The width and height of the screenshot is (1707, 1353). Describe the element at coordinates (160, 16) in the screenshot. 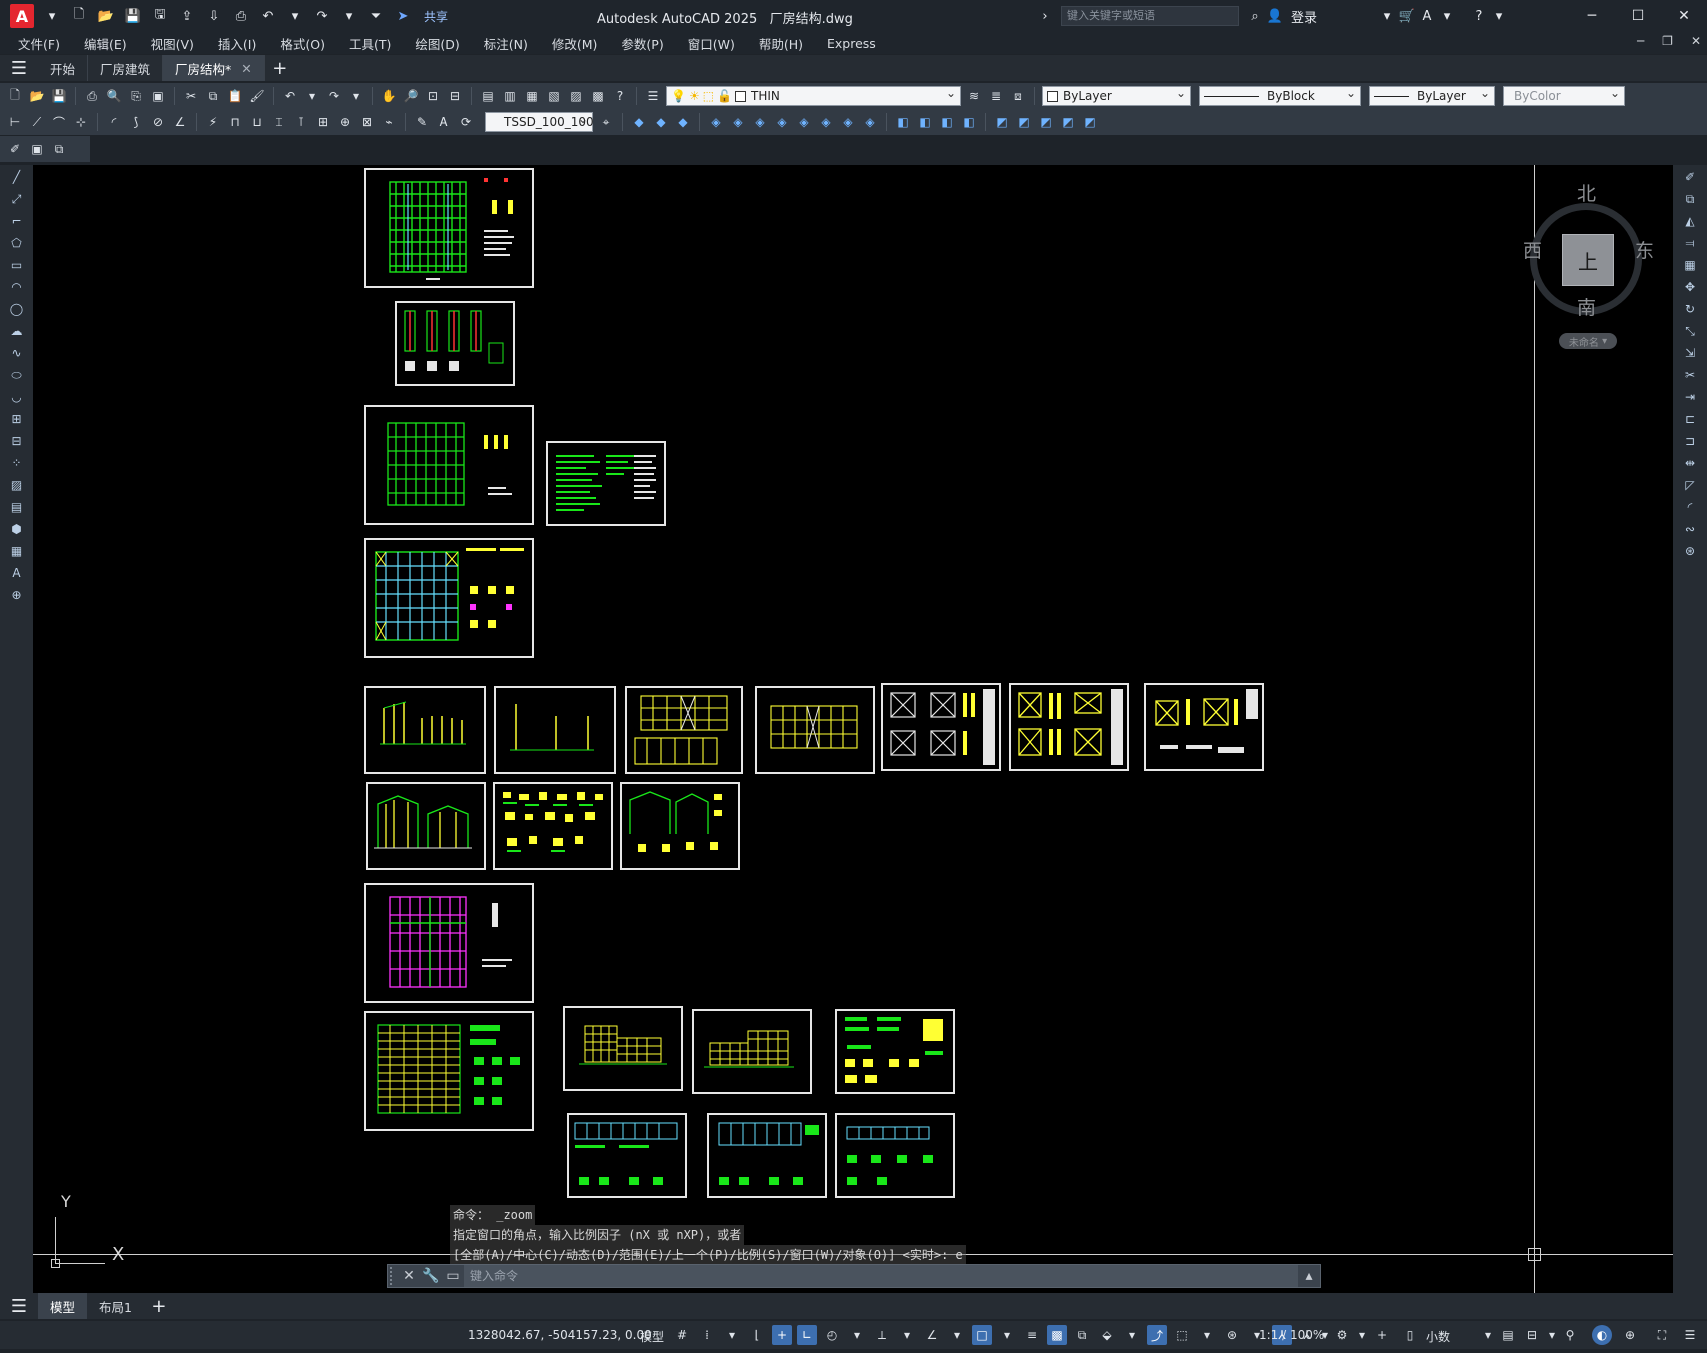

I see `save-as-icon: 🖫` at that location.